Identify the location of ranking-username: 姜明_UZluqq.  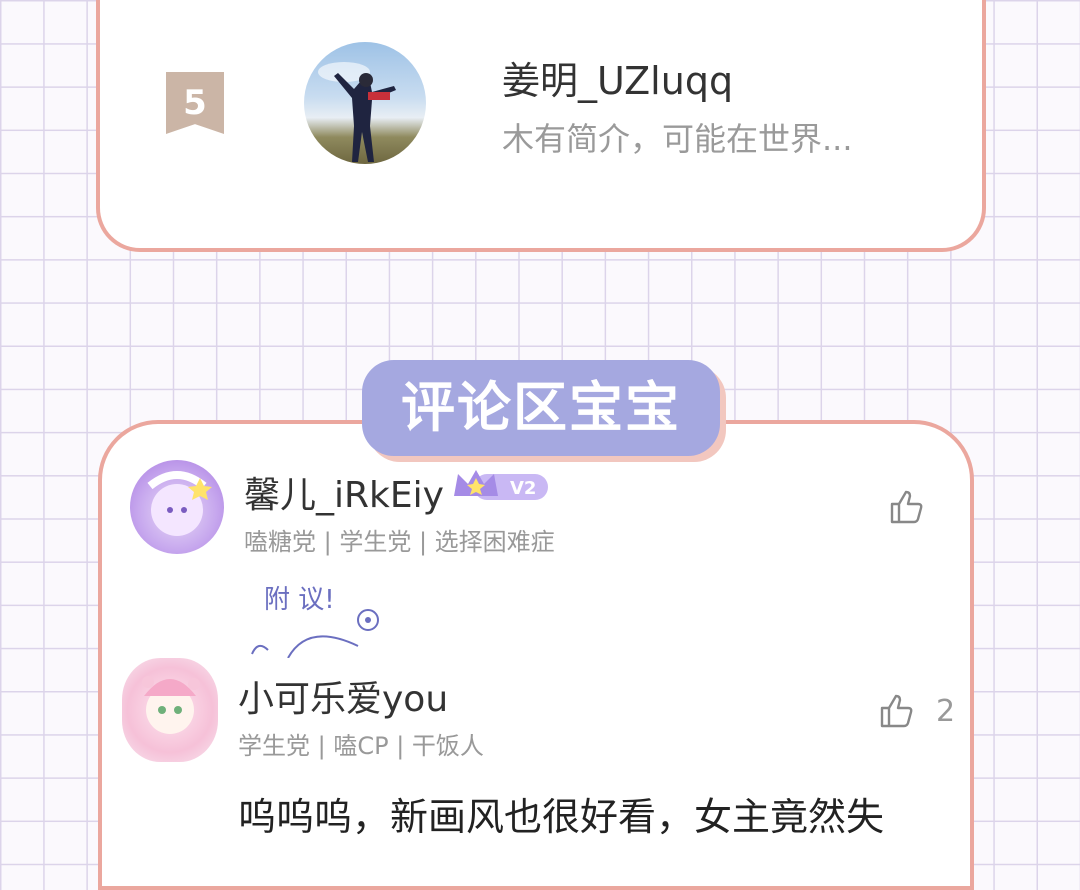
(617, 77).